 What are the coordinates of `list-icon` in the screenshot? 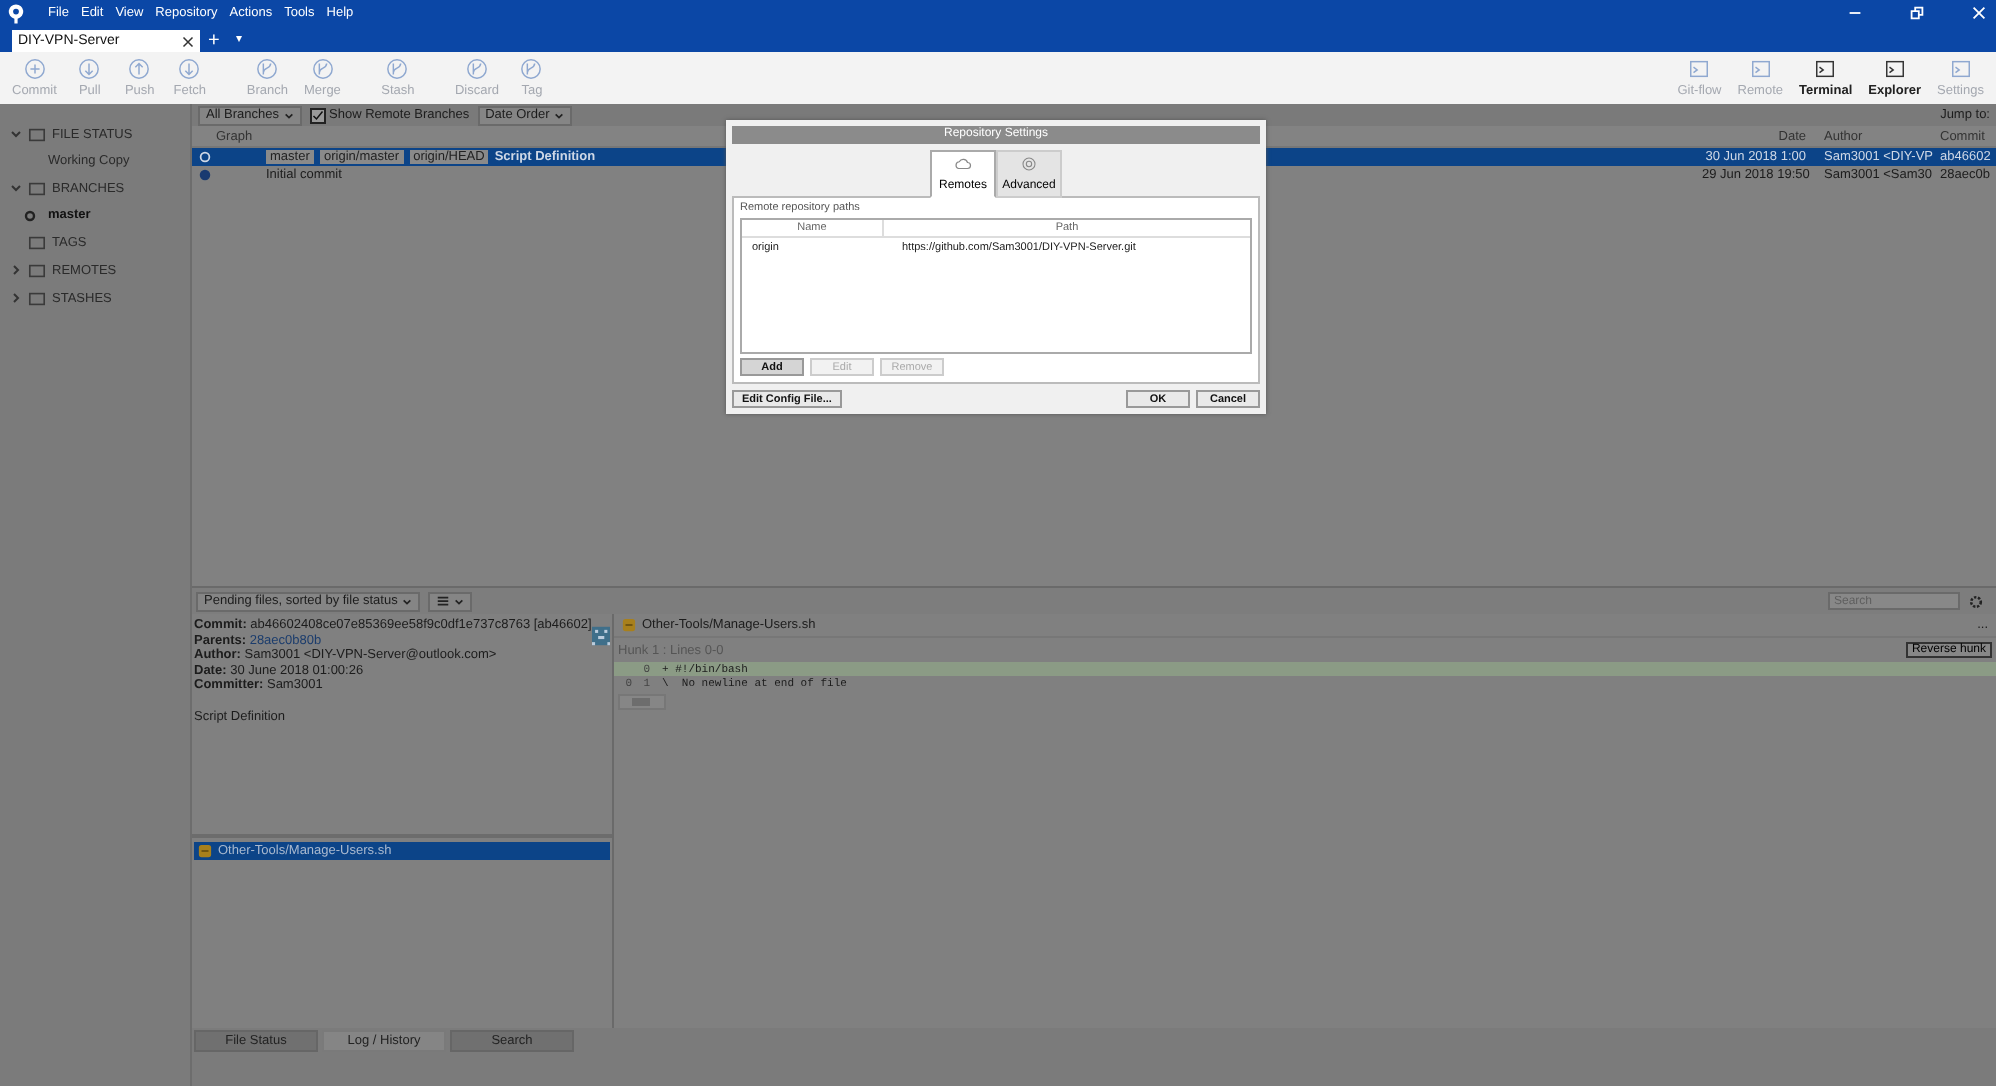 It's located at (442, 601).